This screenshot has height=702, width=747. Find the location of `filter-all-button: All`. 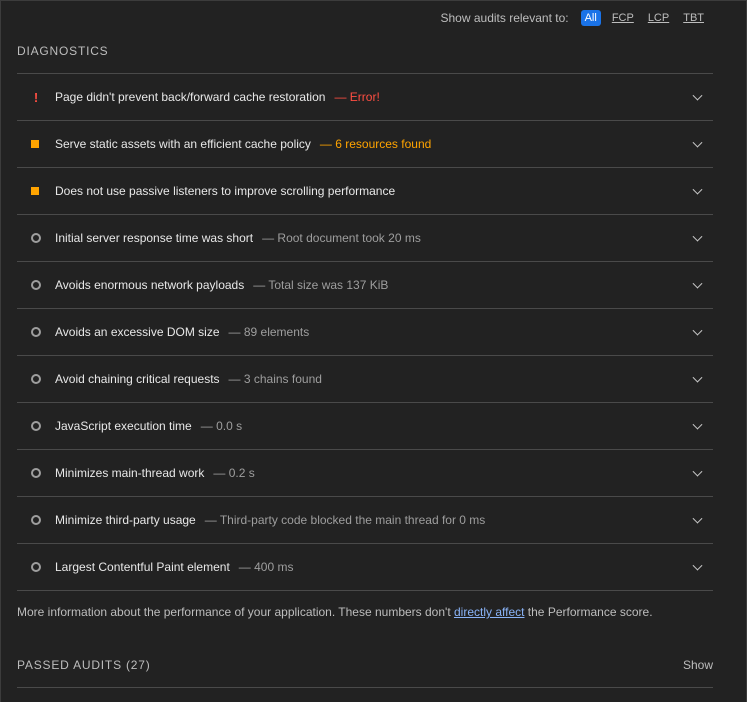

filter-all-button: All is located at coordinates (590, 18).